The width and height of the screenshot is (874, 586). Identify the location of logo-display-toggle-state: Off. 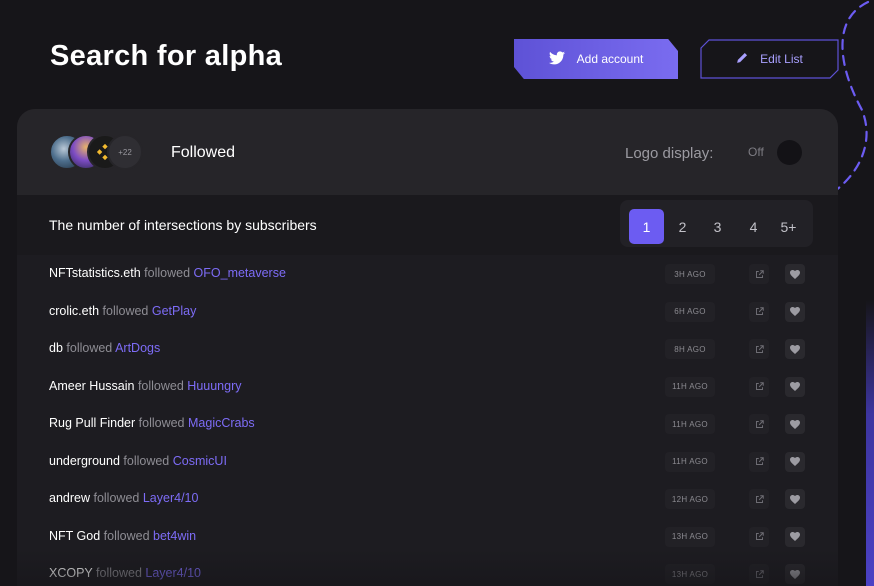
(756, 152).